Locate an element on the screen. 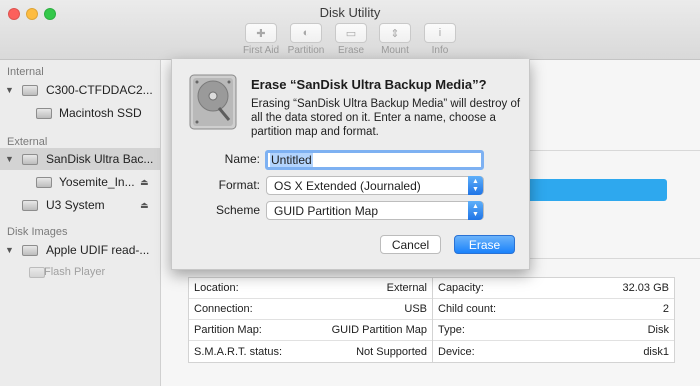  hard-drive-icon is located at coordinates (213, 102).